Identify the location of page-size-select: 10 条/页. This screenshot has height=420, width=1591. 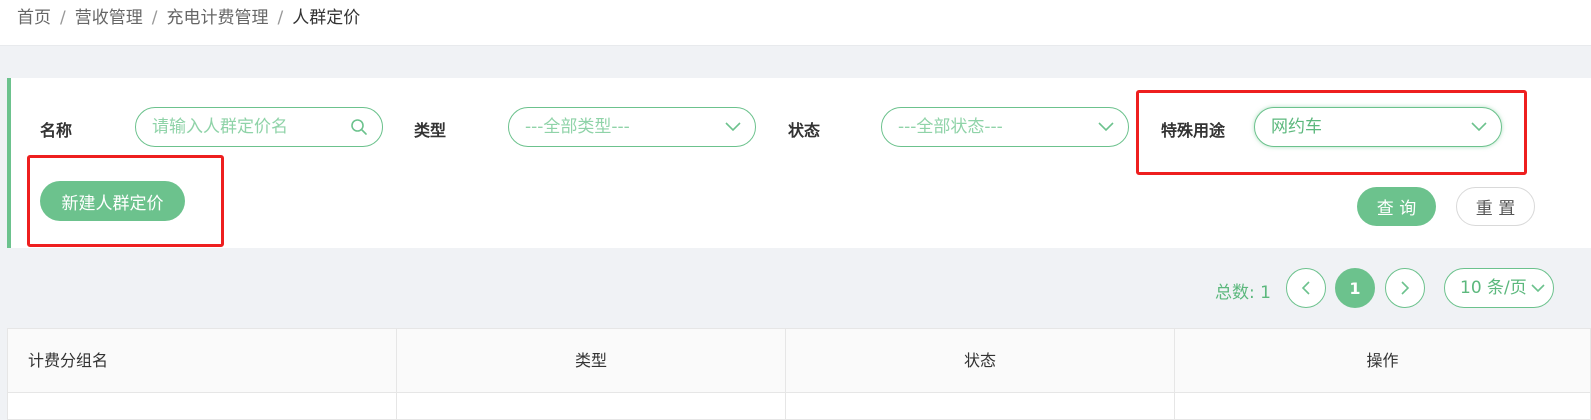
(1499, 288).